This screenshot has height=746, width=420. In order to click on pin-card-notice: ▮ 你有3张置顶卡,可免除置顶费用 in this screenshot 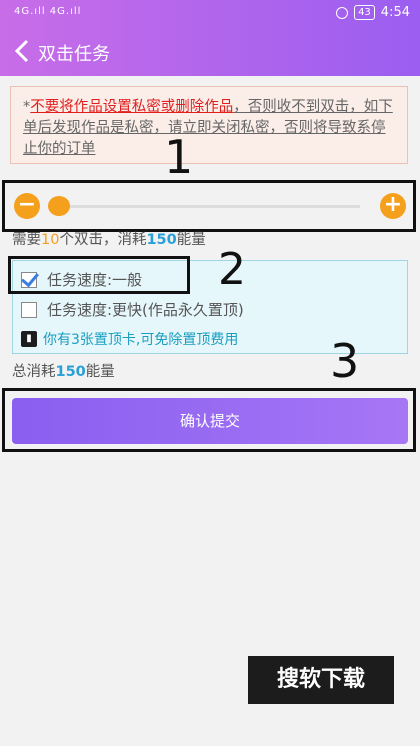, I will do `click(129, 339)`.